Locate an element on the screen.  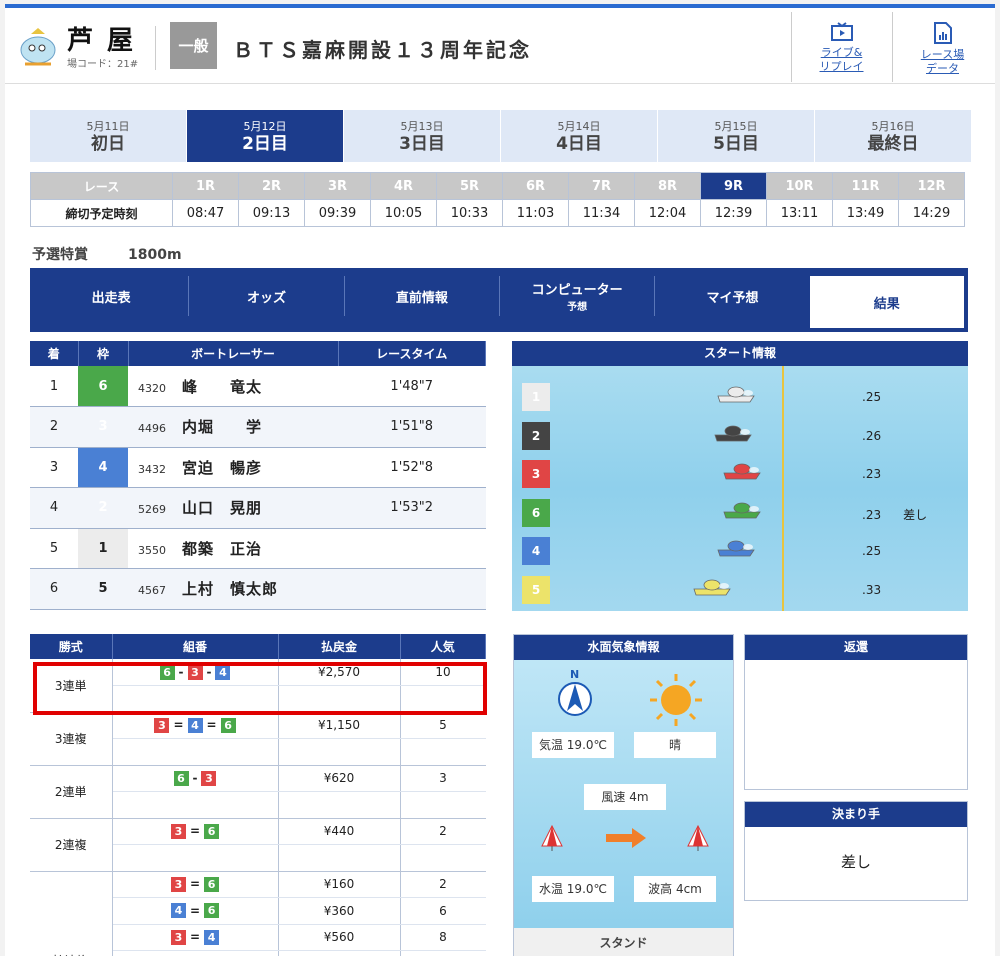
col-popularity: 人気 is located at coordinates (443, 646).